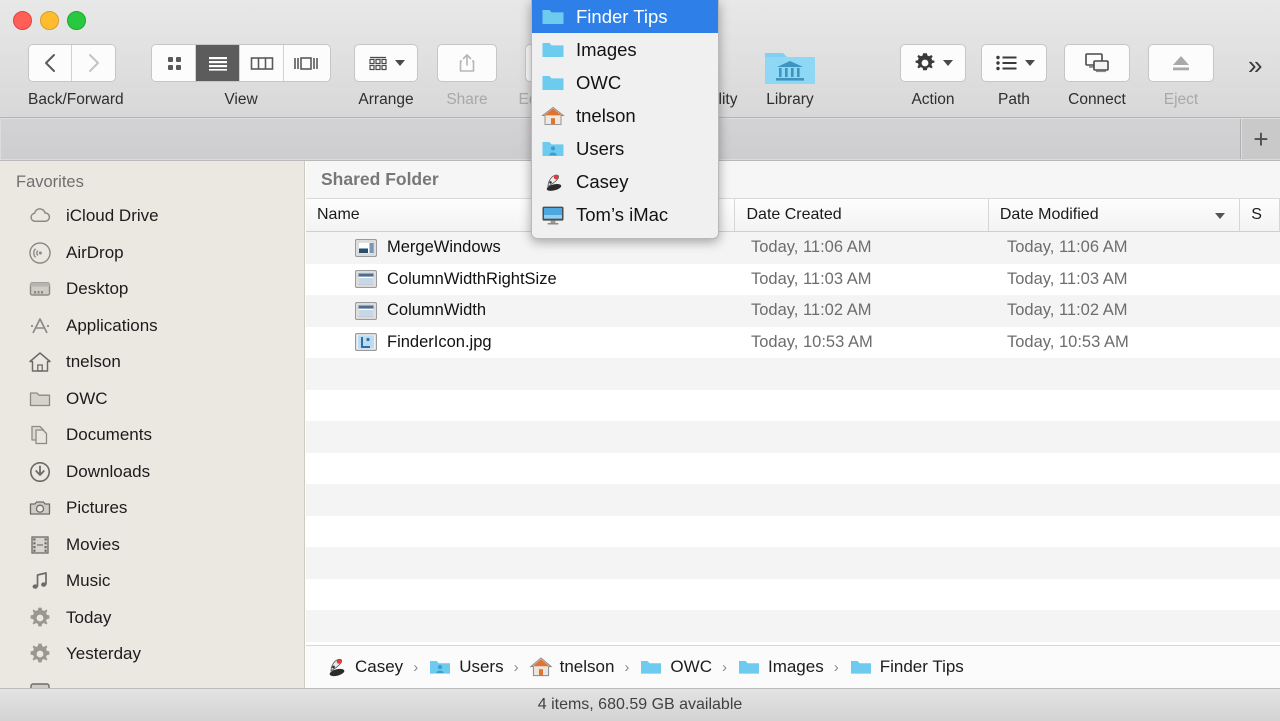 The image size is (1280, 721). What do you see at coordinates (948, 63) in the screenshot?
I see `chevron-down-icon` at bounding box center [948, 63].